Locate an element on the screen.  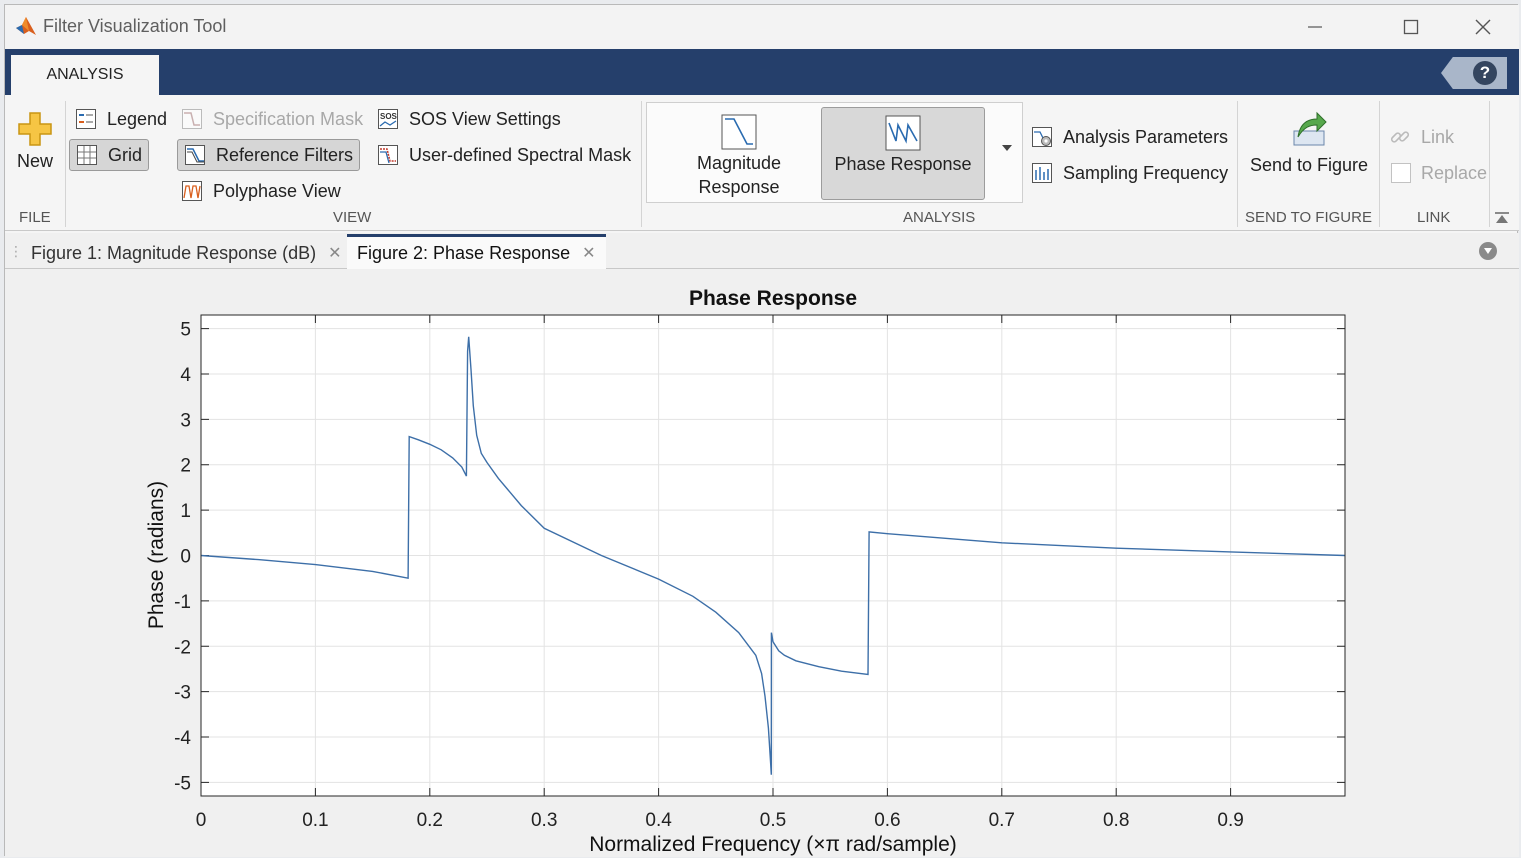
x-tick-label: 0.7 is located at coordinates (1002, 820).